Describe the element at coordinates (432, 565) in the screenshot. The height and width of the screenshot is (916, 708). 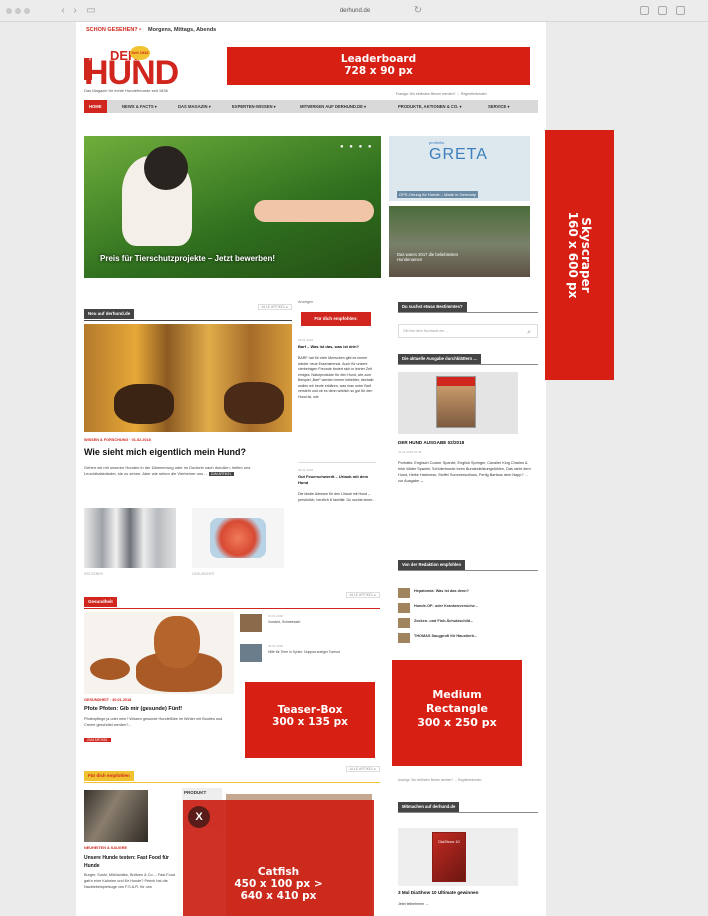
I see `editor-heading-text: Von der Redaktion empfohlen` at that location.